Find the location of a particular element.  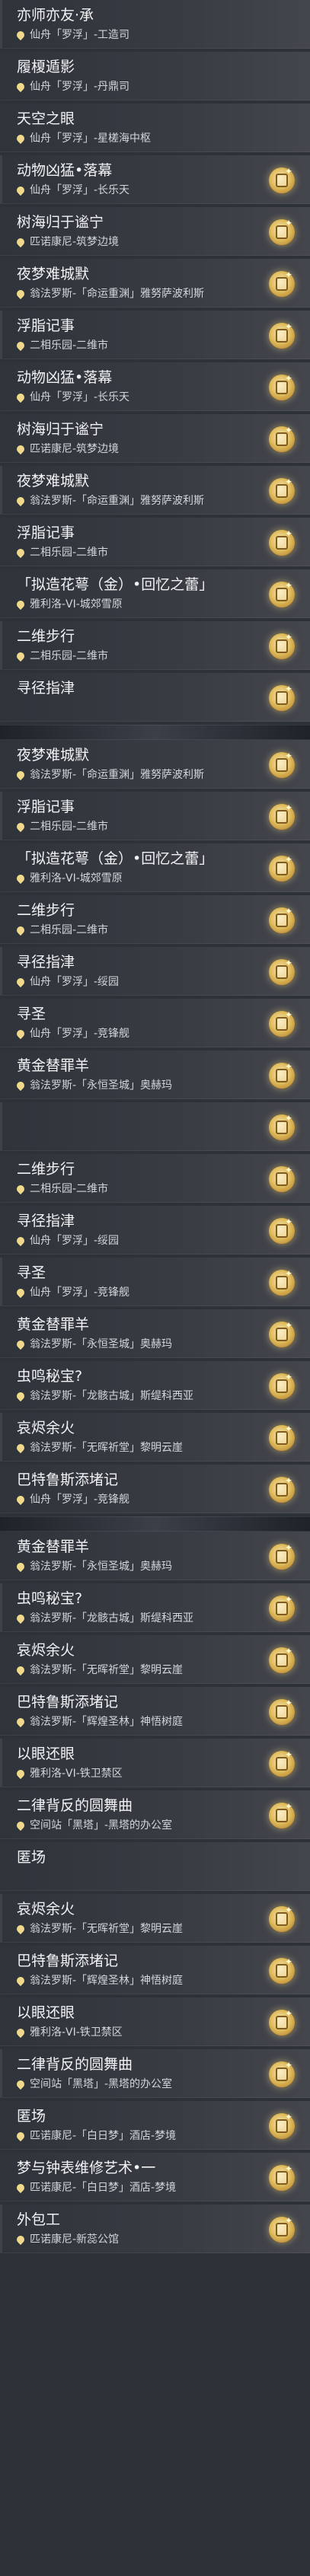

location-text: 翁法罗斯-「辉煌圣林」神悟树庭 is located at coordinates (107, 1722).